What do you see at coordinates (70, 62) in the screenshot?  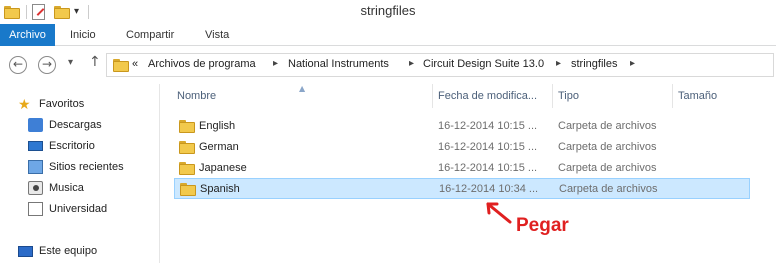 I see `recent-locations-icon: ▾` at bounding box center [70, 62].